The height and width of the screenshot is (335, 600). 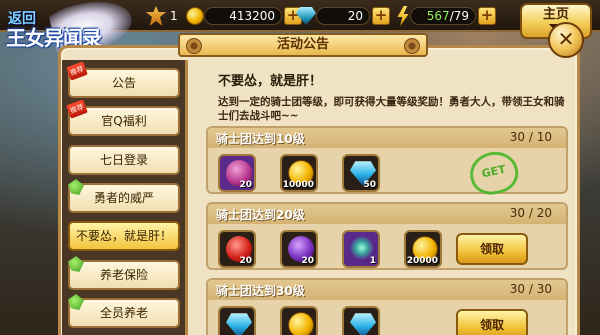 What do you see at coordinates (298, 185) in the screenshot?
I see `reward-quantity: 10000` at bounding box center [298, 185].